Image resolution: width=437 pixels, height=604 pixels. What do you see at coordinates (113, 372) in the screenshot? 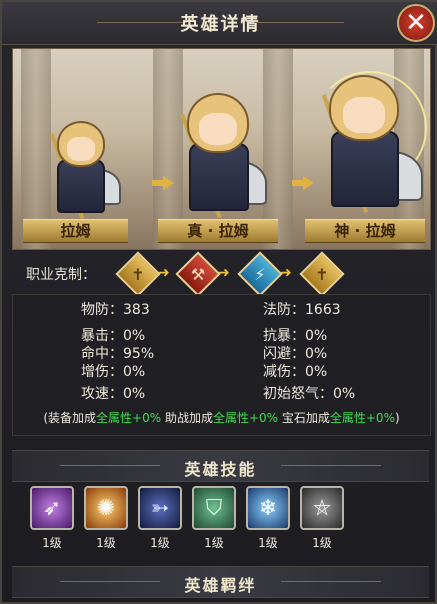
I see `stat-dmg-up: 增伤：0%` at bounding box center [113, 372].